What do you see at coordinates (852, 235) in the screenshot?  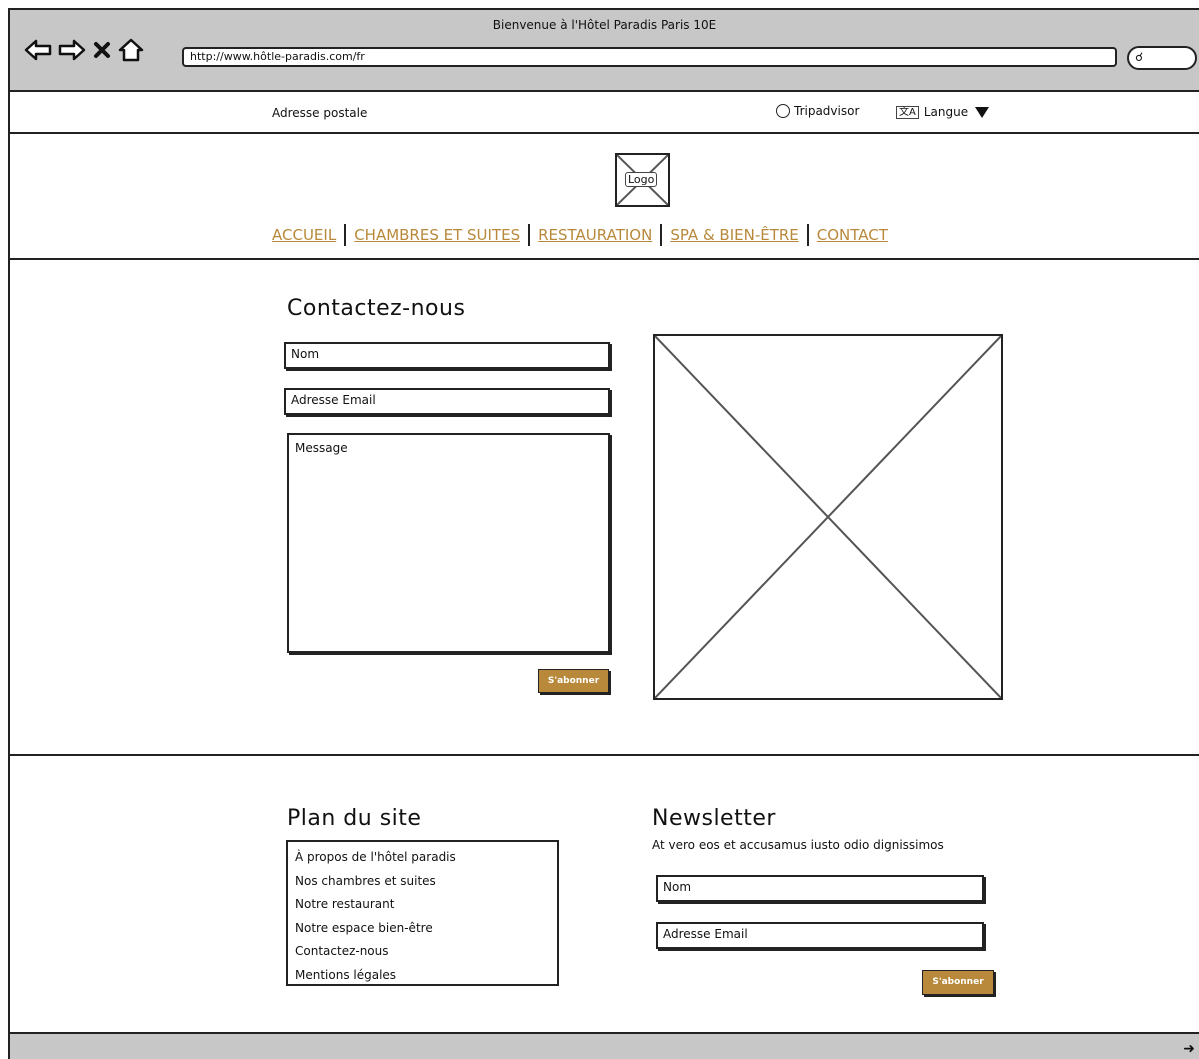 I see `menu-item-contact: CONTACT` at bounding box center [852, 235].